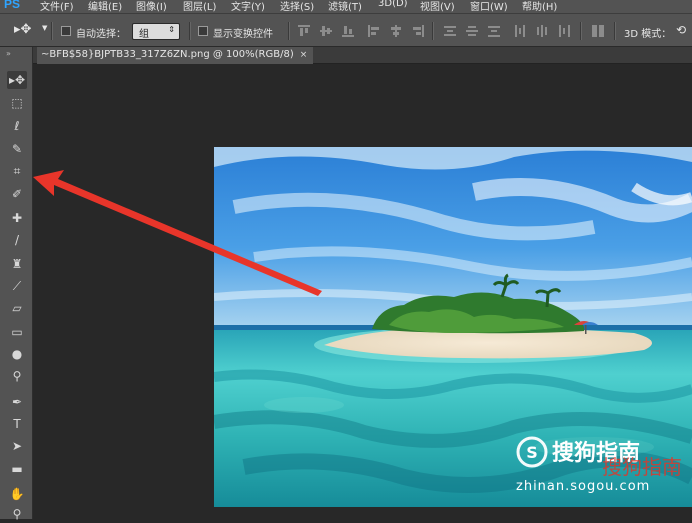 This screenshot has width=692, height=523. I want to click on rectangle-tool-icon: ▬, so click(17, 469).